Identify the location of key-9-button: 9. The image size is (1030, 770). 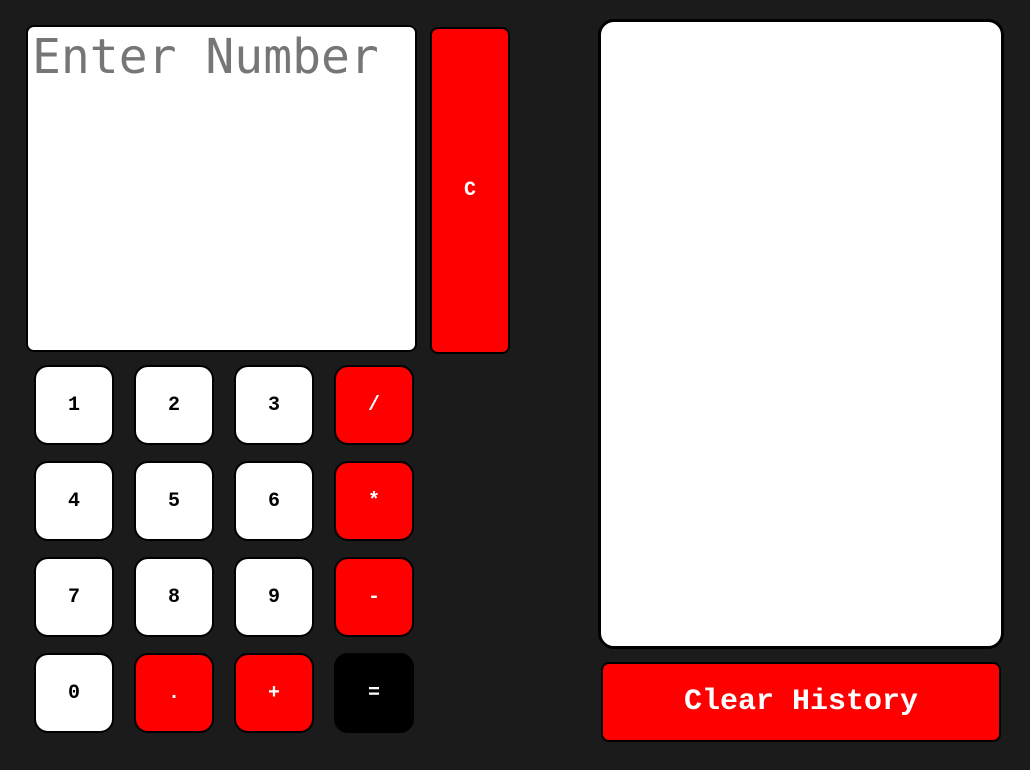
(274, 597).